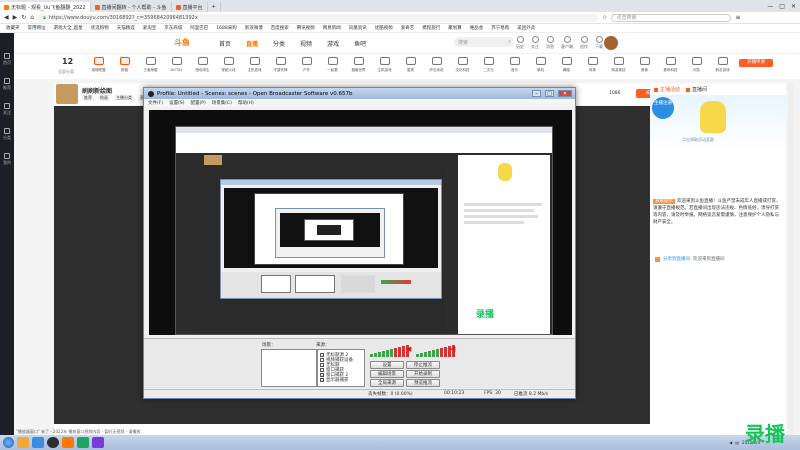 This screenshot has height=450, width=800. What do you see at coordinates (514, 65) in the screenshot?
I see `category-item: 音乐` at bounding box center [514, 65].